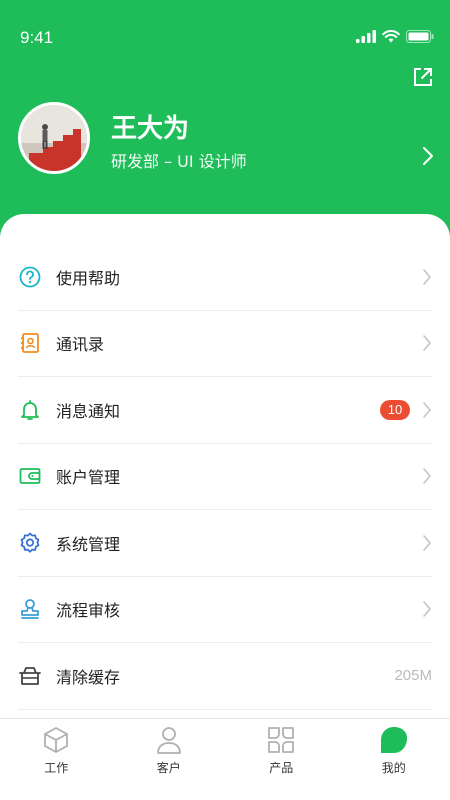 The image size is (450, 800). What do you see at coordinates (37, 37) in the screenshot?
I see `status-time: 9:41` at bounding box center [37, 37].